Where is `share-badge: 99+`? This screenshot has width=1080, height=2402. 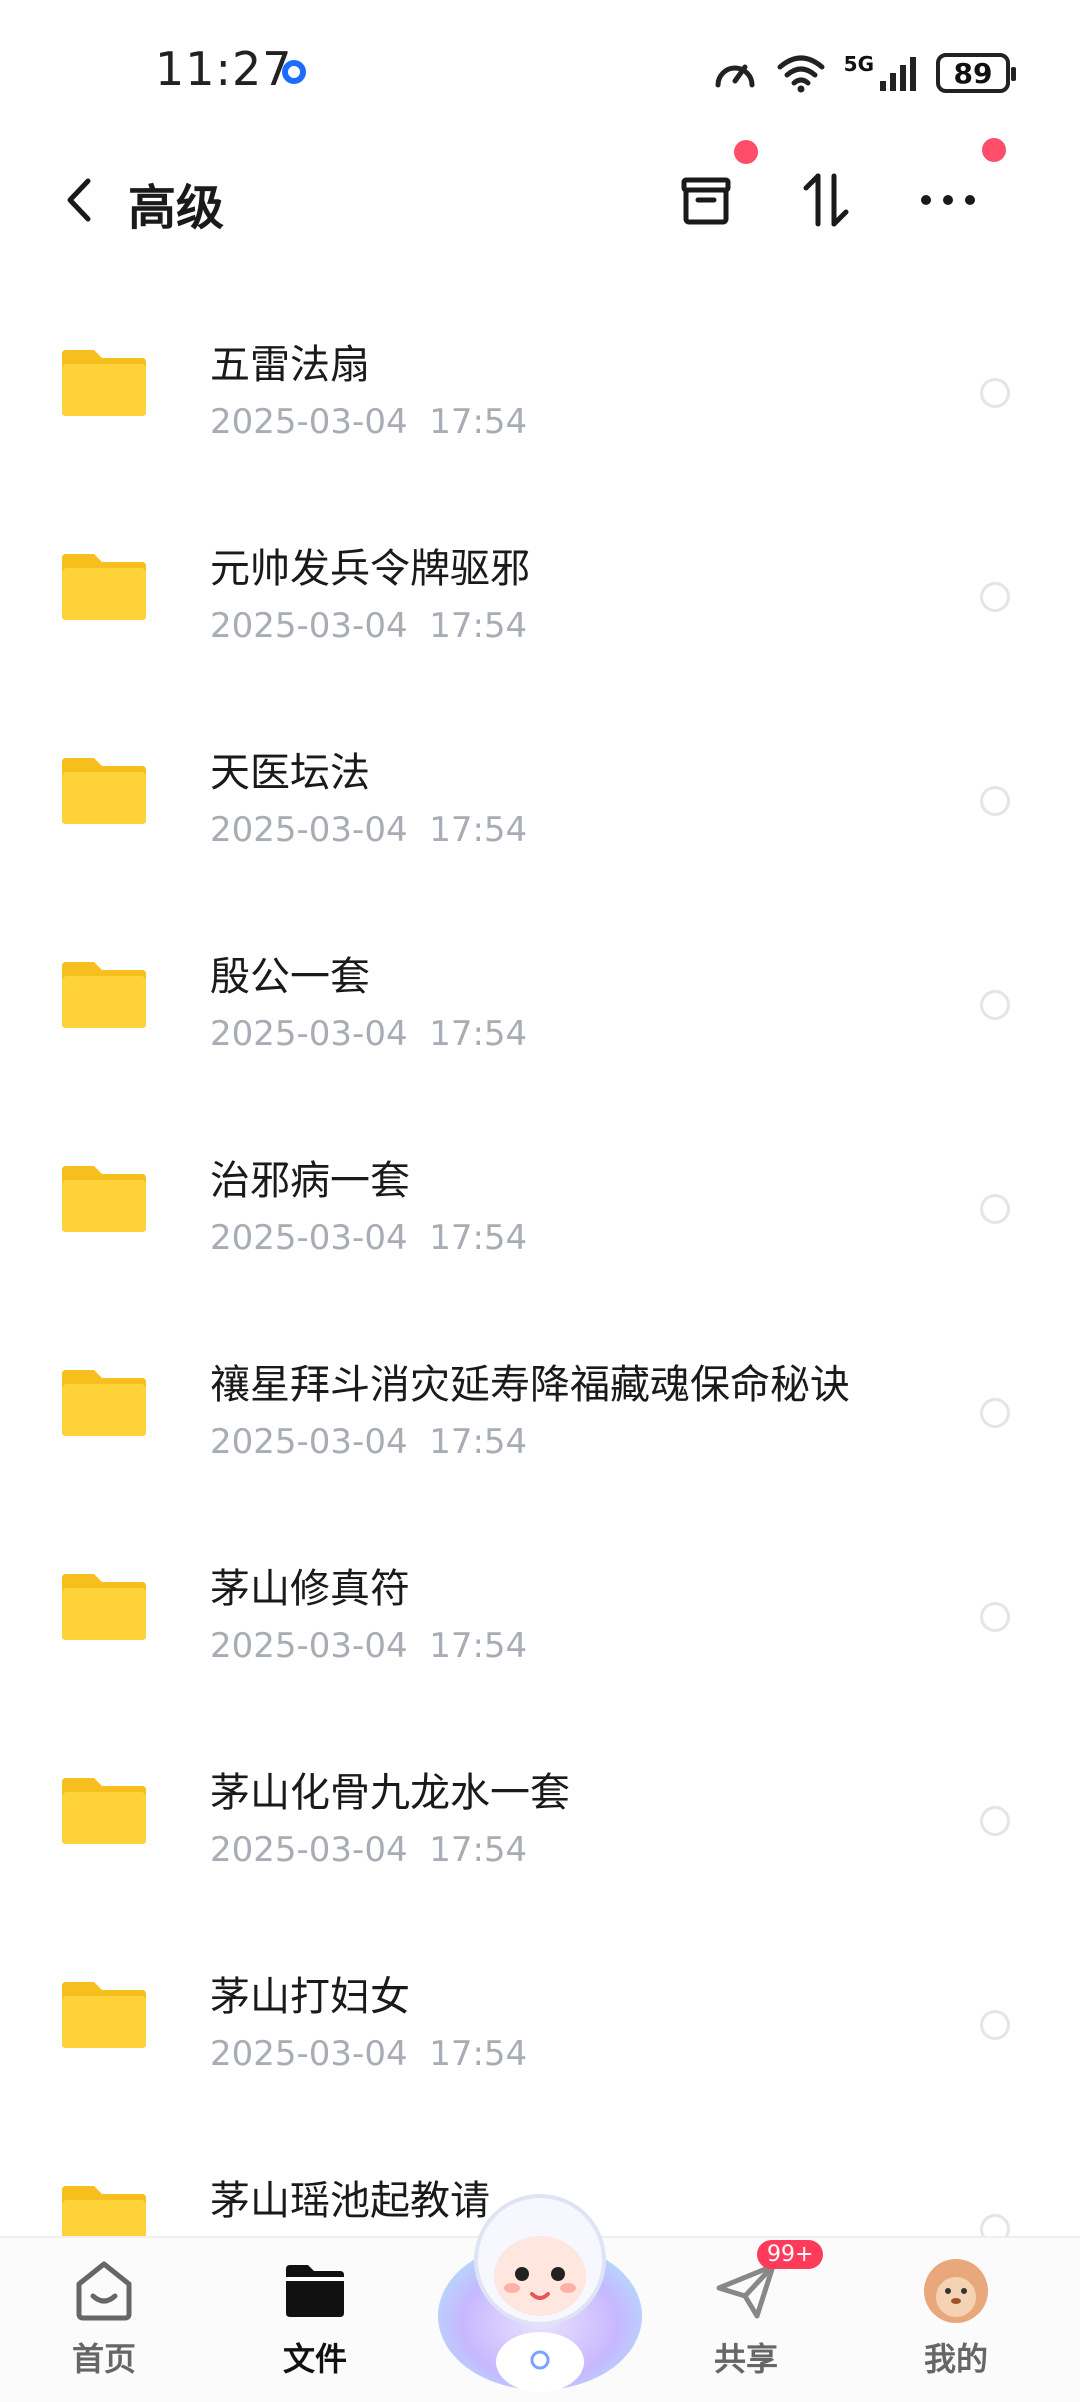 share-badge: 99+ is located at coordinates (790, 2254).